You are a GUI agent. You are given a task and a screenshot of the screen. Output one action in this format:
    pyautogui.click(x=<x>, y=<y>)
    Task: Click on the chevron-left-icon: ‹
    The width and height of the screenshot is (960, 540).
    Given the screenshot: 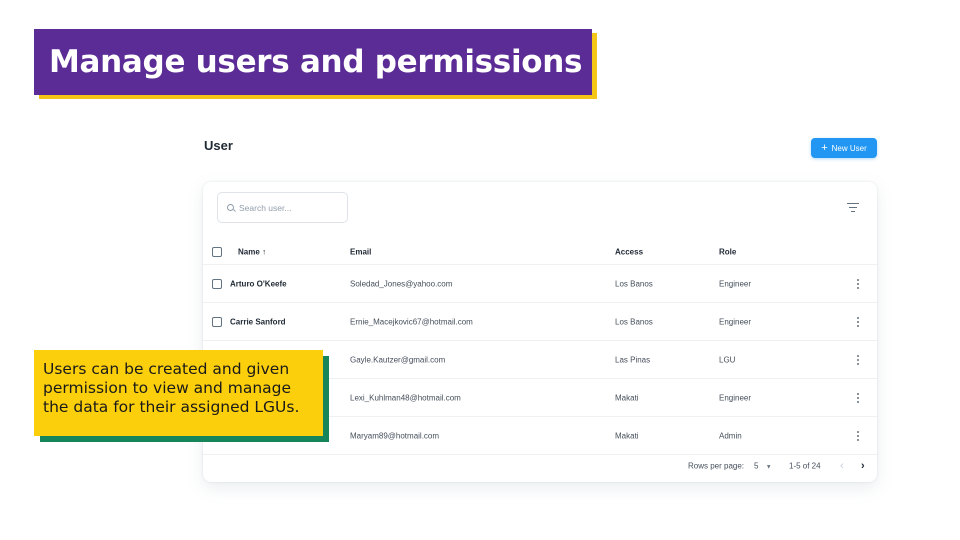 What is the action you would take?
    pyautogui.click(x=842, y=466)
    